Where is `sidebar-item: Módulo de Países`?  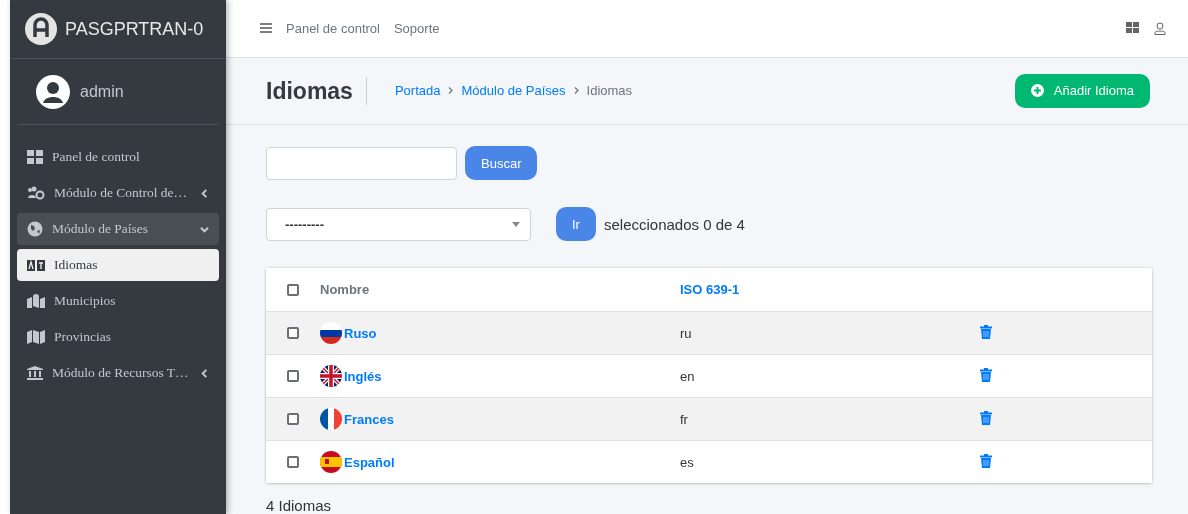 sidebar-item: Módulo de Países is located at coordinates (118, 229).